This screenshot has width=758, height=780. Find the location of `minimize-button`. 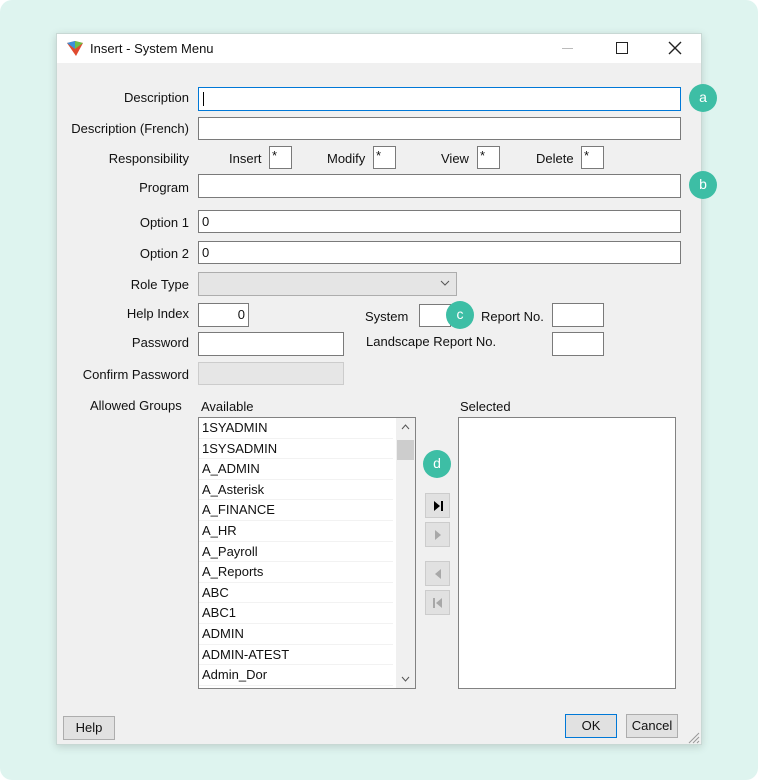

minimize-button is located at coordinates (567, 48).